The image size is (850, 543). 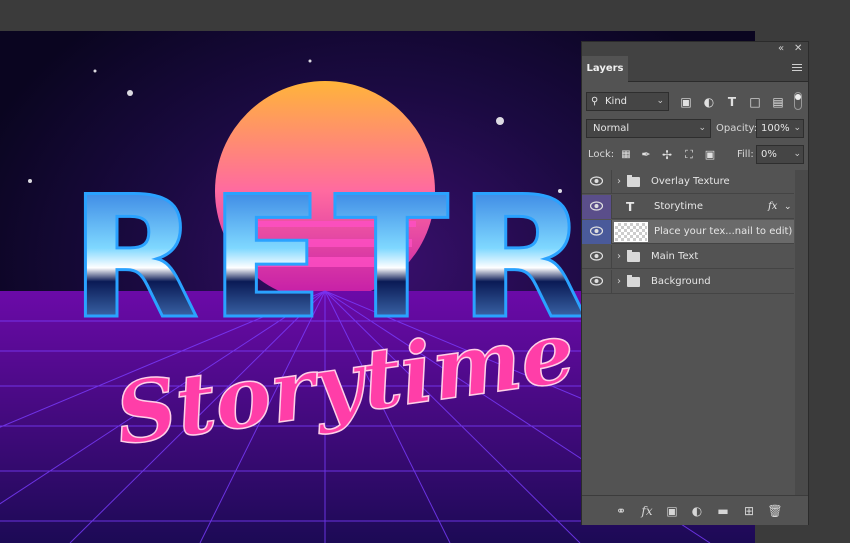 What do you see at coordinates (755, 102) in the screenshot?
I see `shape-filter-icon: □` at bounding box center [755, 102].